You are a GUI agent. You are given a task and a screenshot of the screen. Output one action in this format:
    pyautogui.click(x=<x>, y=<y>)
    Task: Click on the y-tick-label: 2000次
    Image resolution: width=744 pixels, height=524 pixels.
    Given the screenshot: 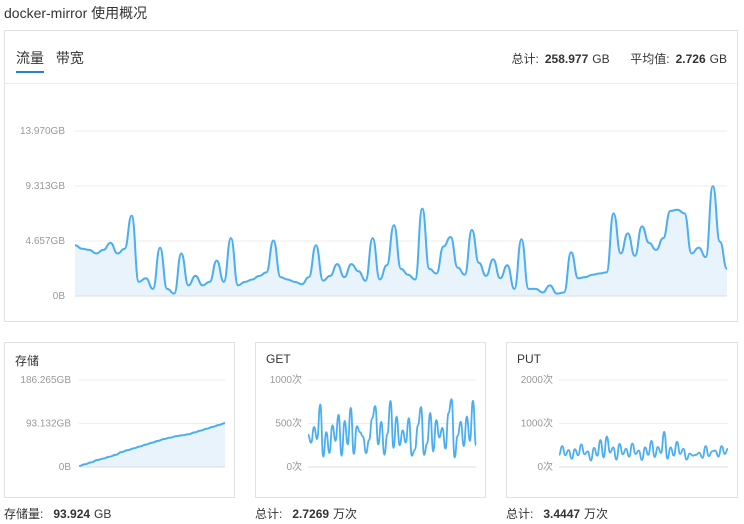 What is the action you would take?
    pyautogui.click(x=537, y=379)
    